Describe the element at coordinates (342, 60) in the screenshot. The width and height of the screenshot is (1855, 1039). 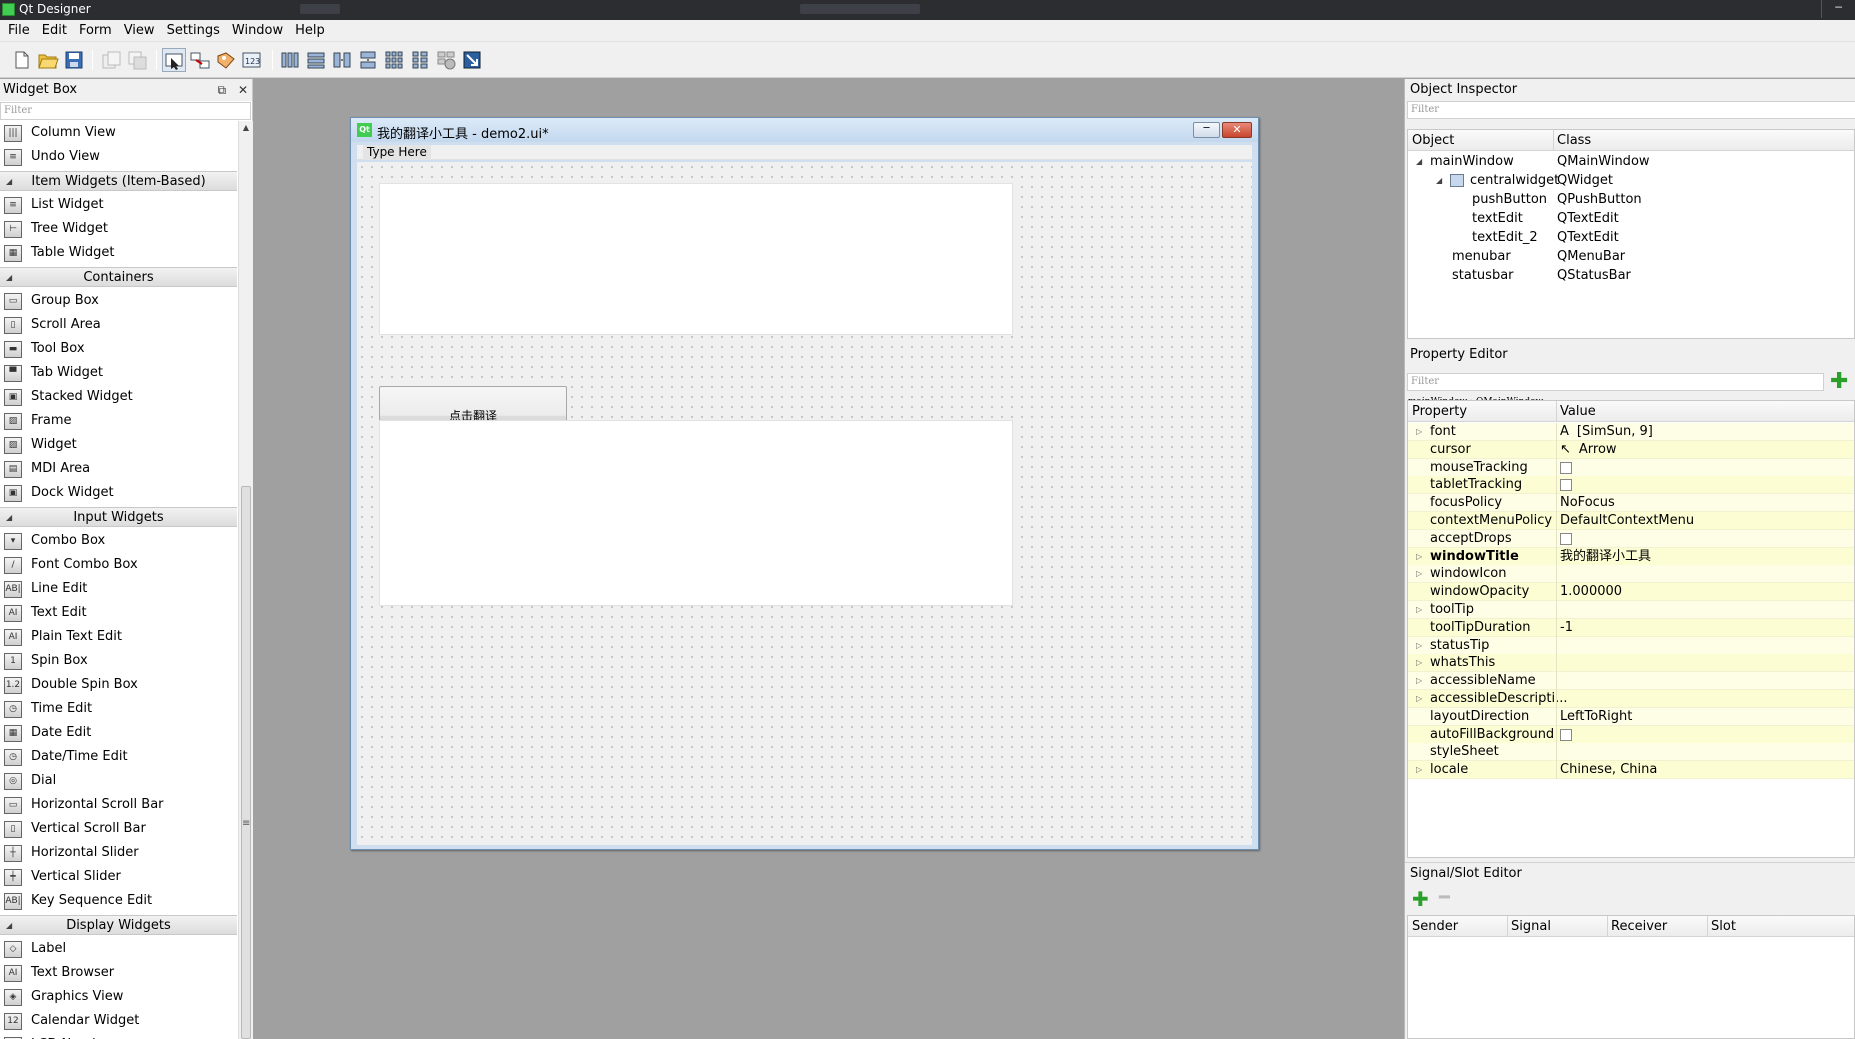
I see `lay-out-horizontal-splitter-icon` at that location.